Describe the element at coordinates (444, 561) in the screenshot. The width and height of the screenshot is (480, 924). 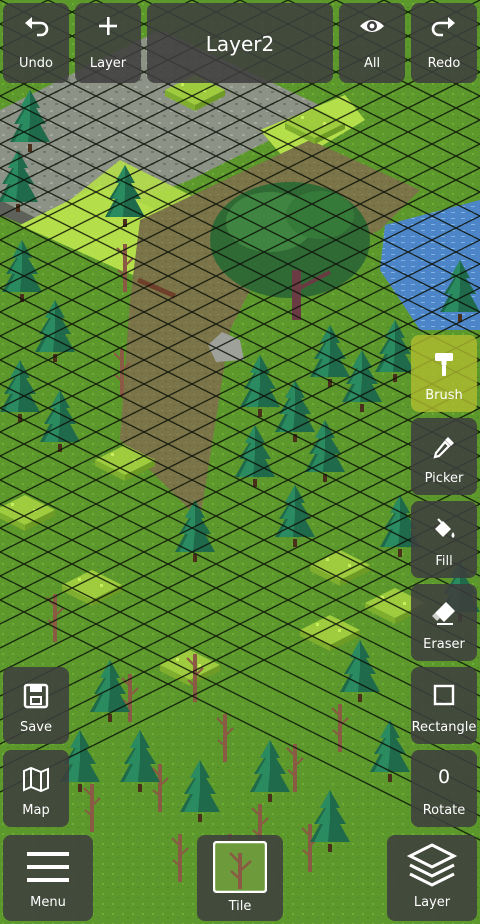
I see `fill-label: Fill` at that location.